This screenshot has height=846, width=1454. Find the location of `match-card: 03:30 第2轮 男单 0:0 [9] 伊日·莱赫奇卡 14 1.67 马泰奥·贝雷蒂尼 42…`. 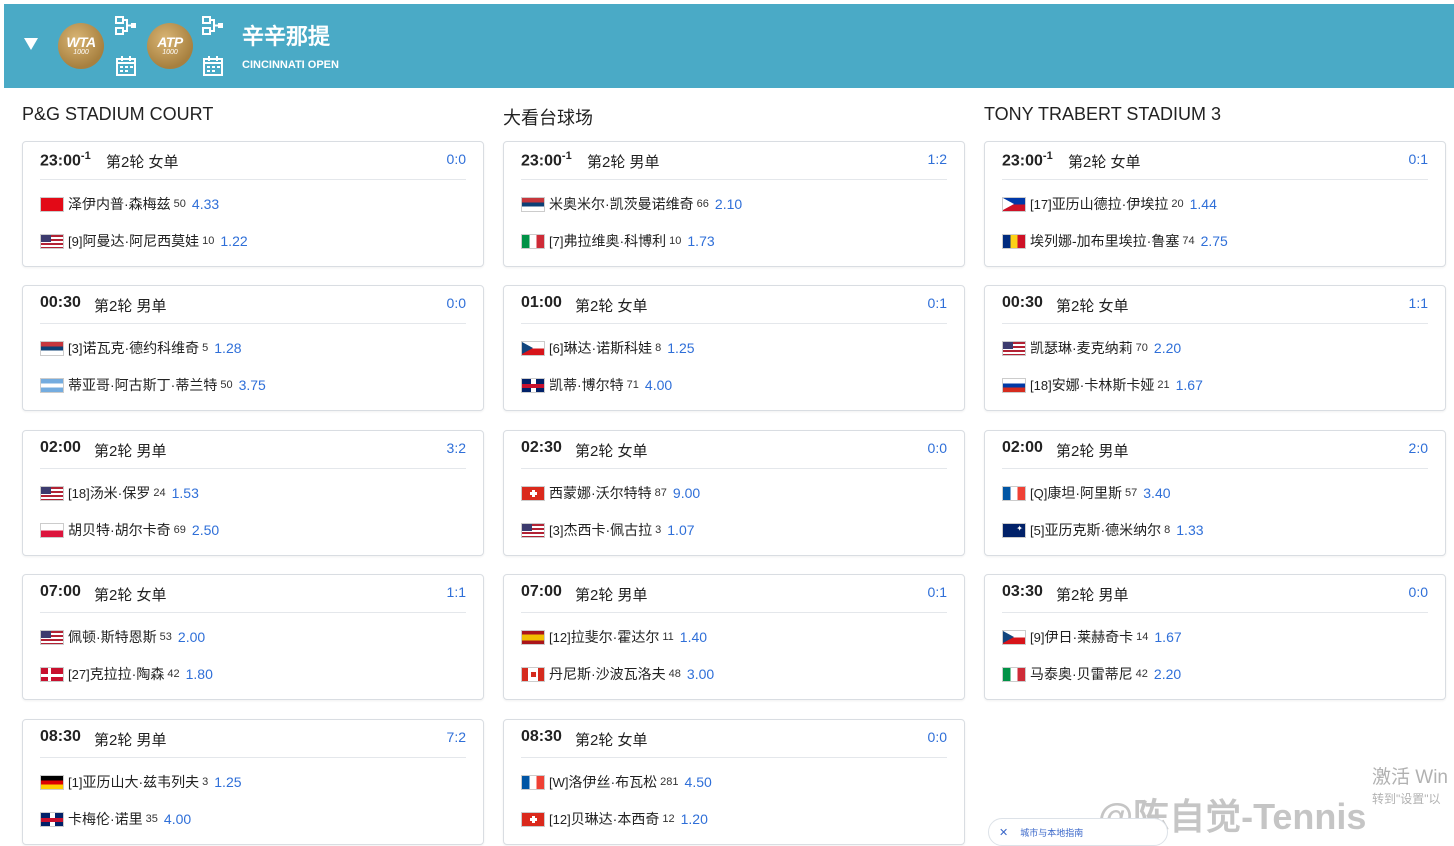

match-card: 03:30 第2轮 男单 0:0 [9] 伊日·莱赫奇卡 14 1.67 马泰奥·贝雷蒂尼 42… is located at coordinates (1215, 637).